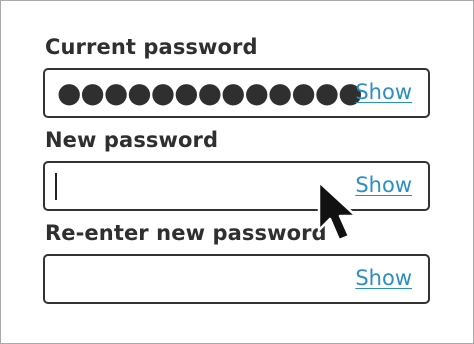 Image resolution: width=474 pixels, height=344 pixels. What do you see at coordinates (132, 140) in the screenshot?
I see `new-password-label: New password` at bounding box center [132, 140].